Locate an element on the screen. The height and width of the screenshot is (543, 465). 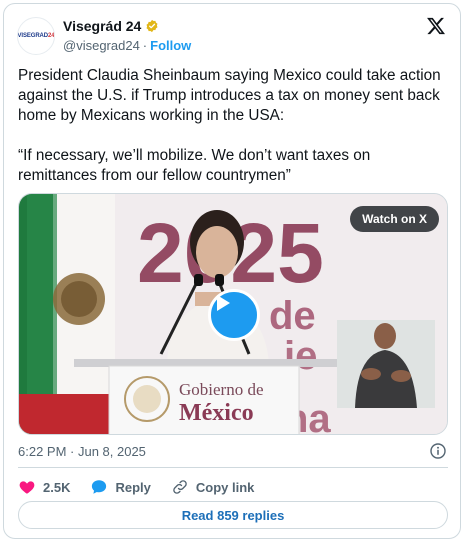
tweet-timestamp: 6:22 PM · Jun 8, 2025 is located at coordinates (82, 451).